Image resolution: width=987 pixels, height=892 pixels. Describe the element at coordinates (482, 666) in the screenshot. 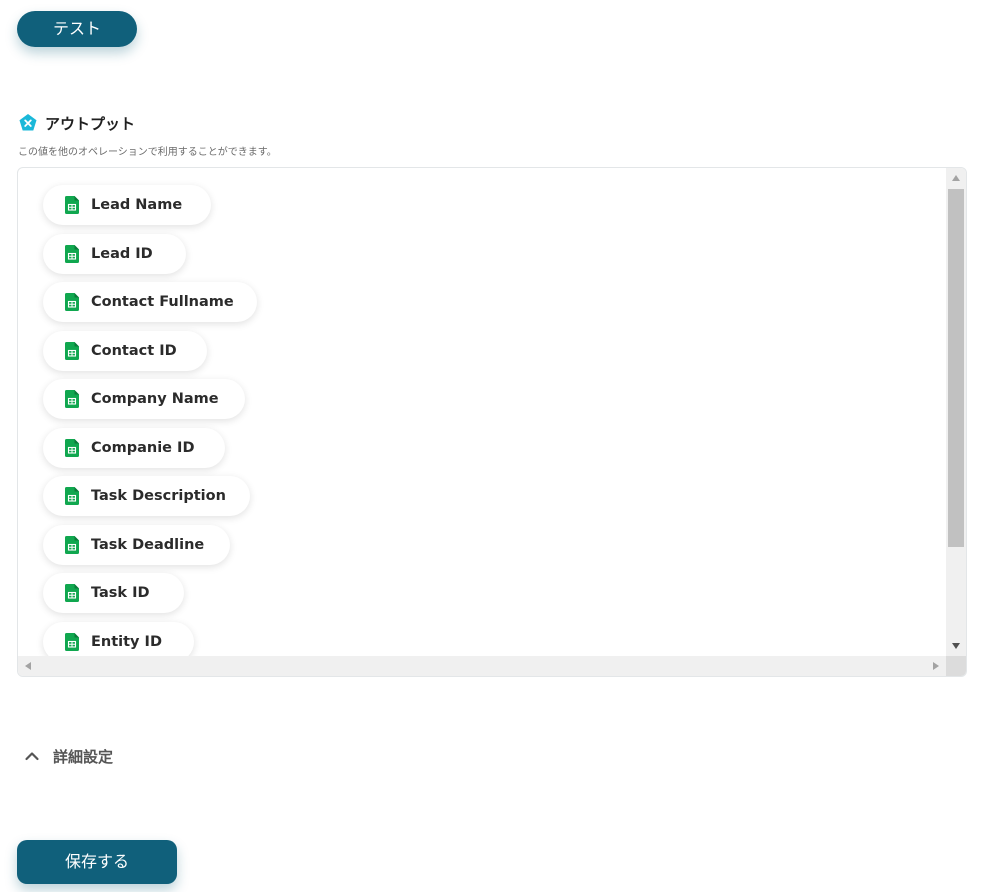

I see `horizontal-scrollbar` at that location.